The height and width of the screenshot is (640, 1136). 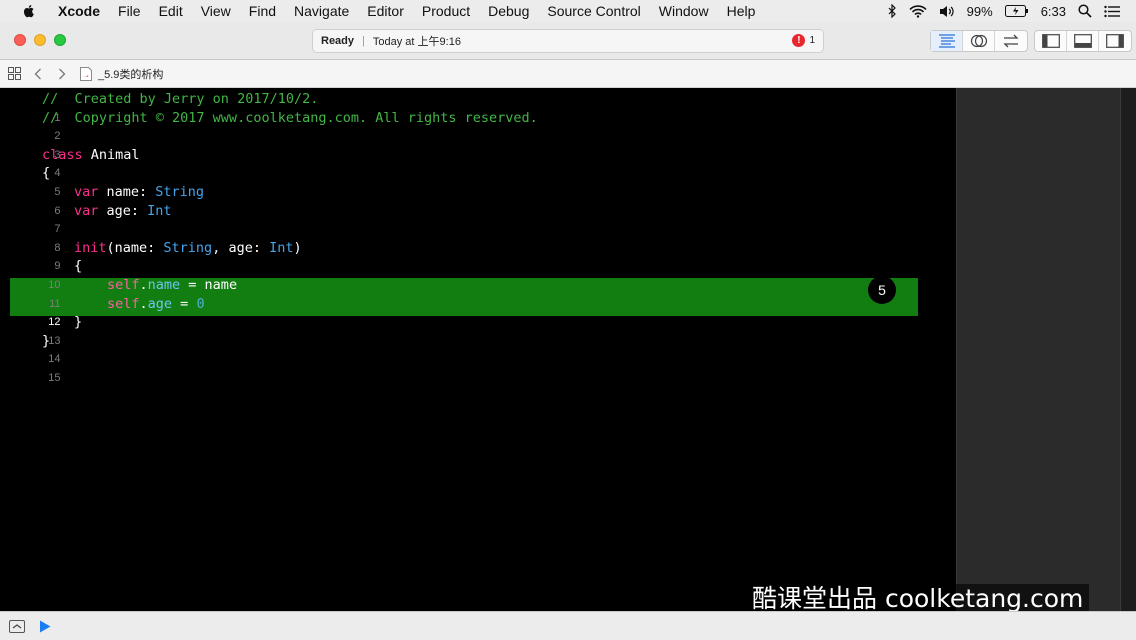 I want to click on apple-icon, so click(x=29, y=11).